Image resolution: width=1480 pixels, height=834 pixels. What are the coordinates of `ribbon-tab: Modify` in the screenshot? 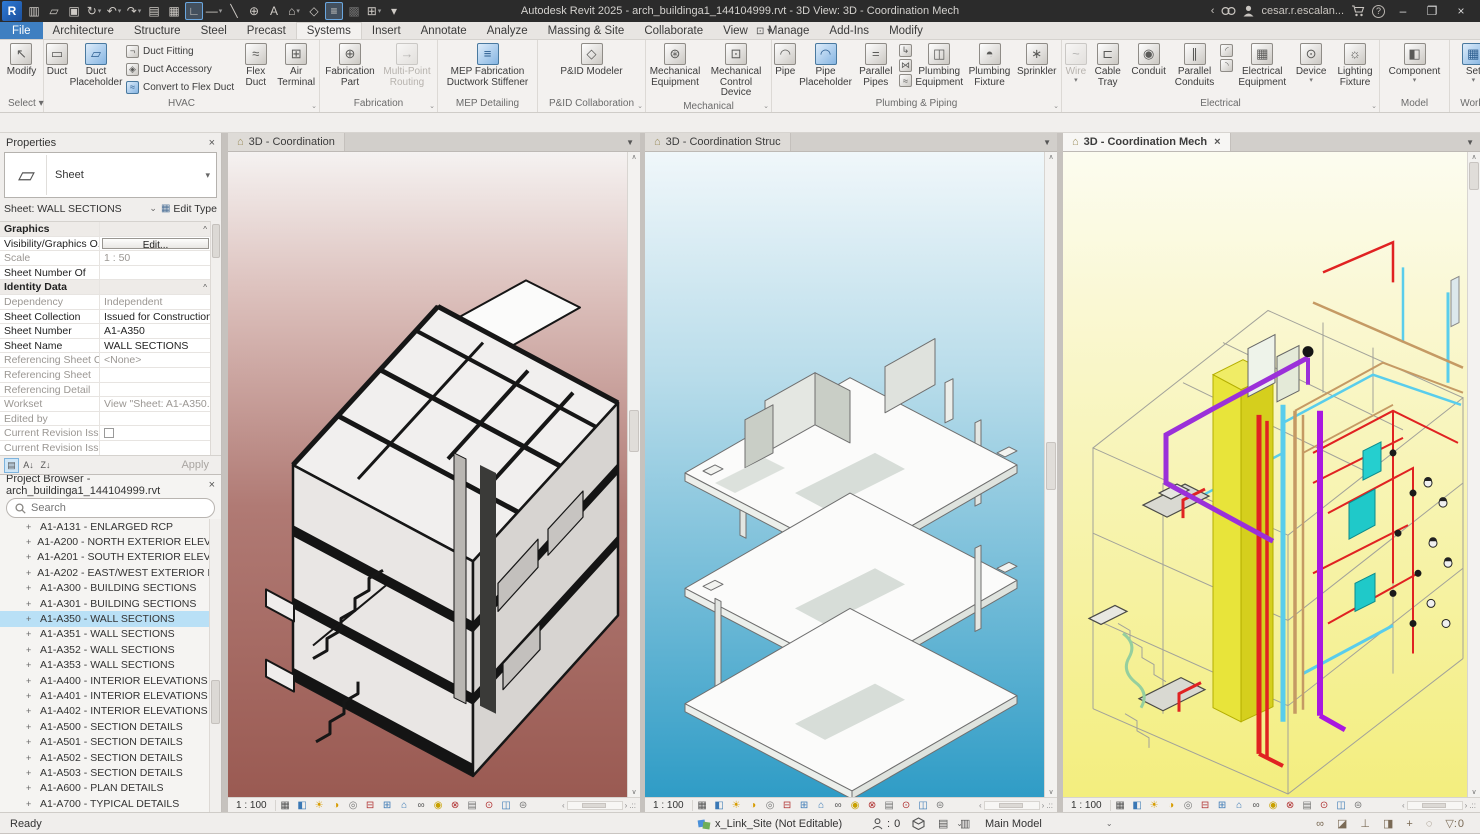 It's located at (906, 30).